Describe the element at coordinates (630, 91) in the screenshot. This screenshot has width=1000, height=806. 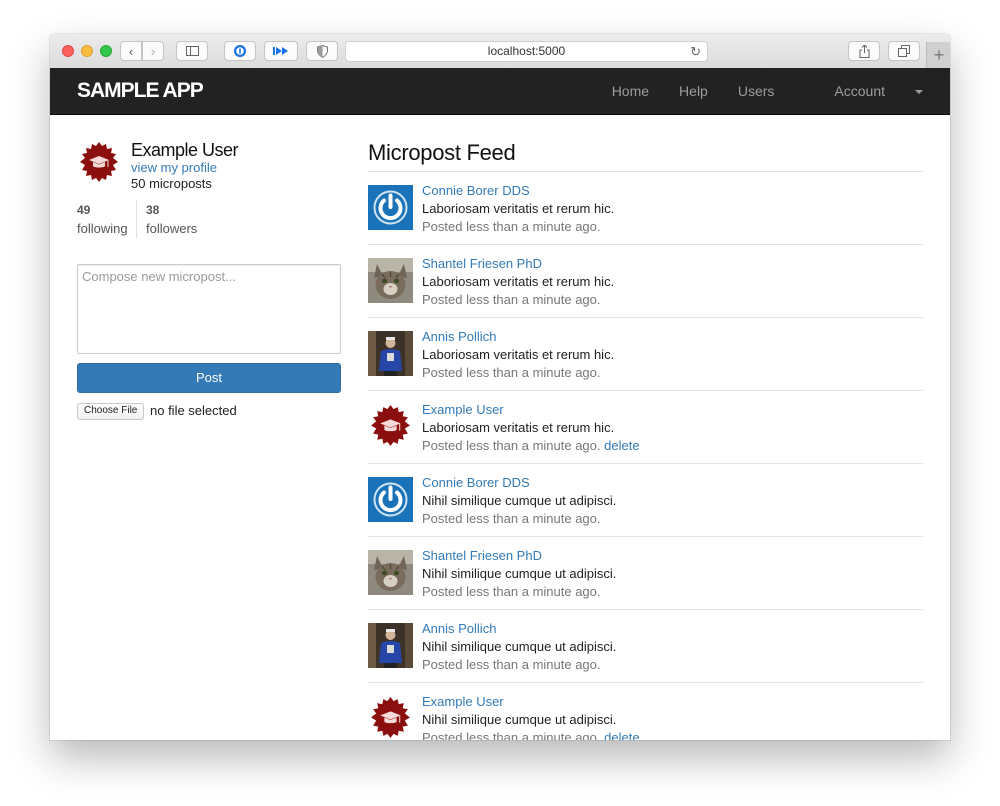
I see `nav-home-link: Home` at that location.